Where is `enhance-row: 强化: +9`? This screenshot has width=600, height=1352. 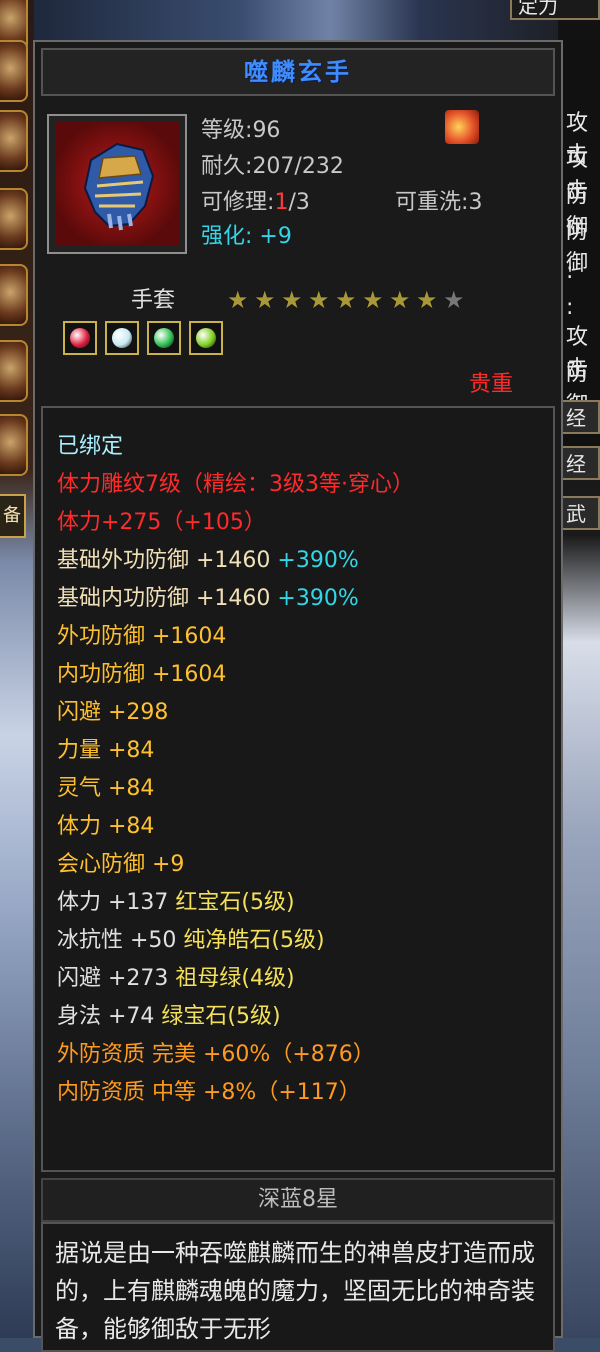 enhance-row: 强化: +9 is located at coordinates (246, 236).